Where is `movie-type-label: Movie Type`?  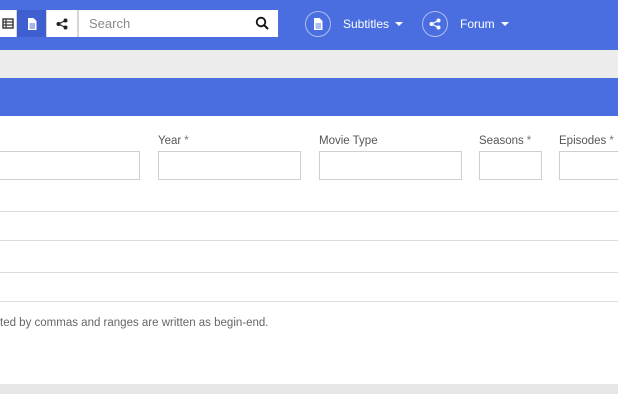
movie-type-label: Movie Type is located at coordinates (348, 141).